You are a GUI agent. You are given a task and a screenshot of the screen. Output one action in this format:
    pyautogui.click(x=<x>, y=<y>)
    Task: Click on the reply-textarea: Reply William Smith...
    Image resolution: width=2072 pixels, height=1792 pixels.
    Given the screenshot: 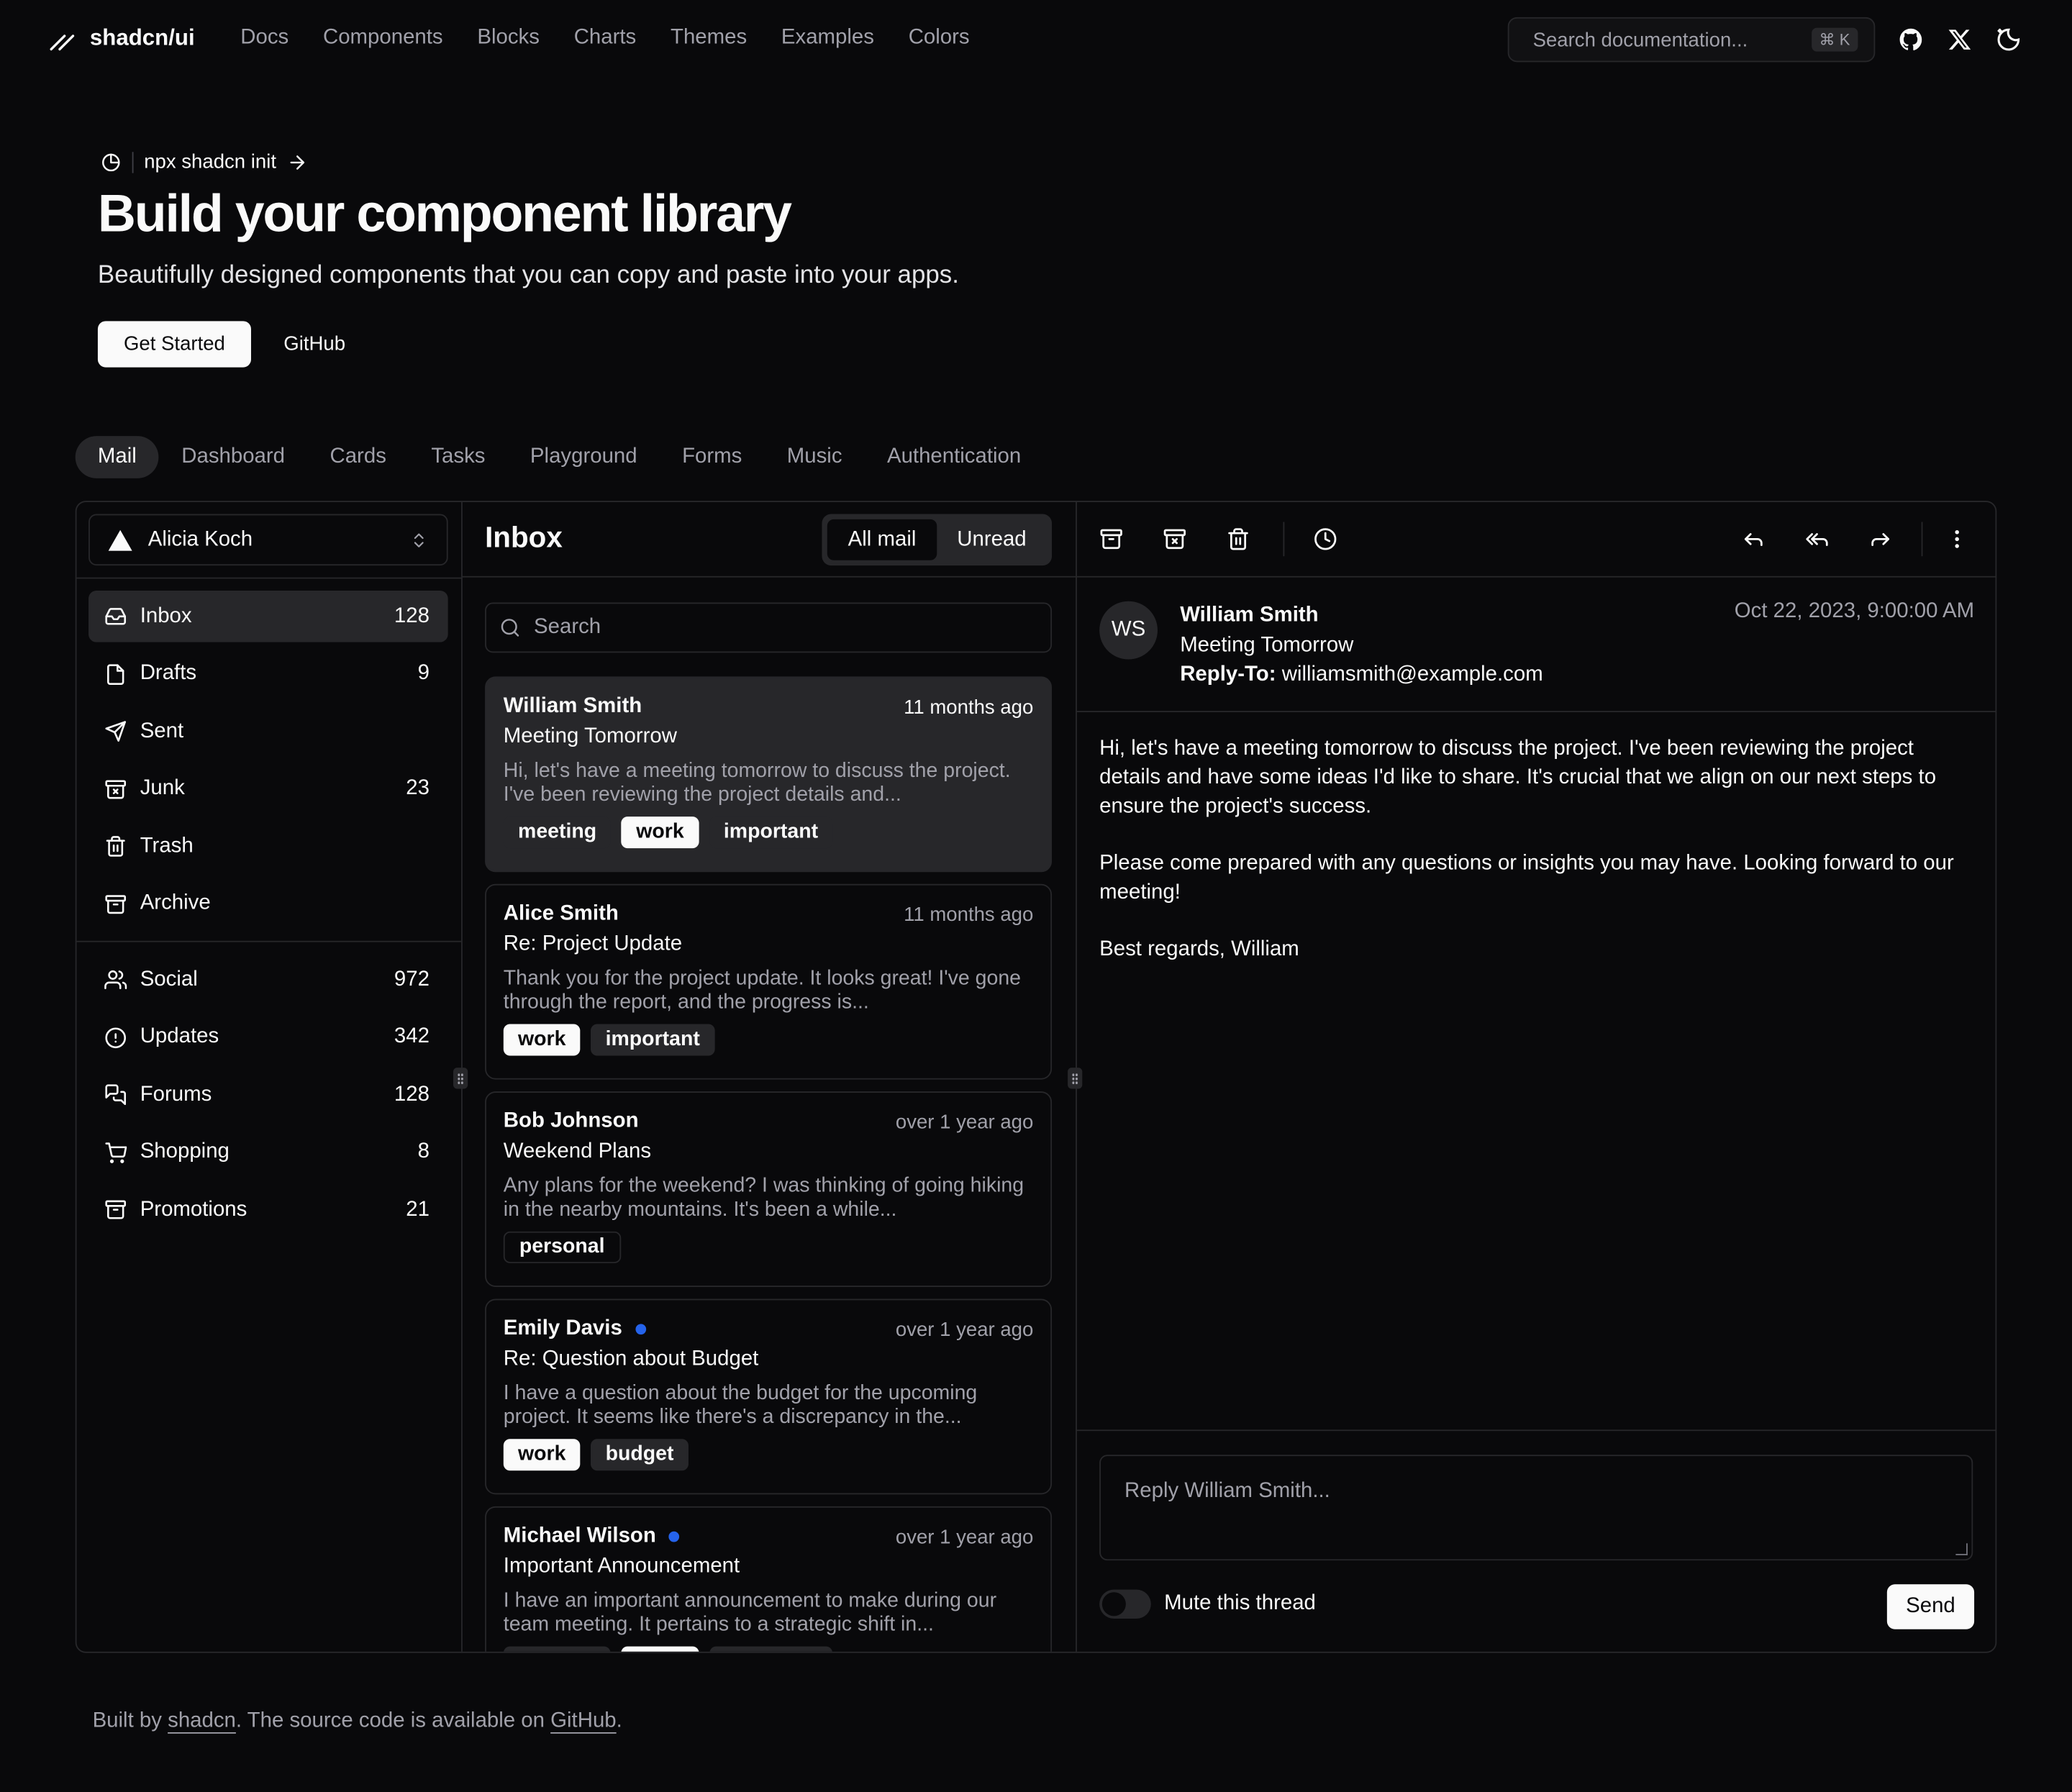 What is the action you would take?
    pyautogui.click(x=1536, y=1508)
    